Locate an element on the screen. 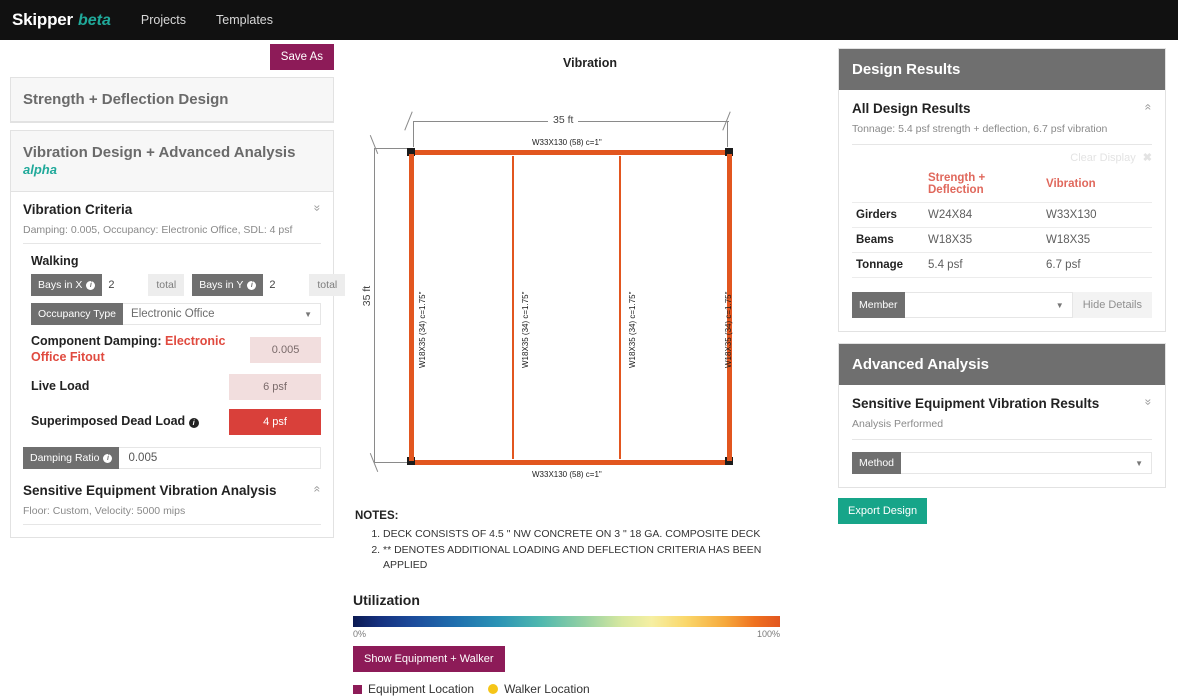 The width and height of the screenshot is (1178, 700). strength-deflection-header: Strength + Deflection Design is located at coordinates (172, 100).